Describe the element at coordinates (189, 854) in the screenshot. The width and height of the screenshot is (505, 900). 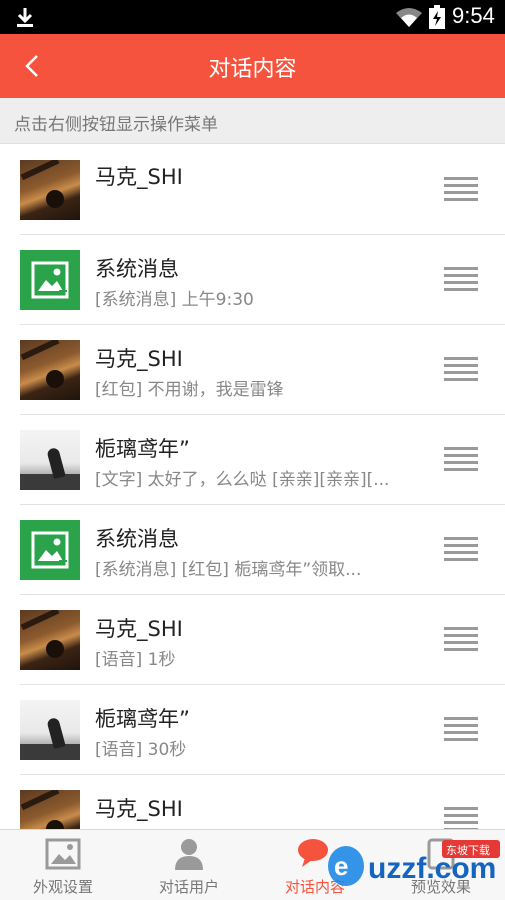
I see `user-icon` at that location.